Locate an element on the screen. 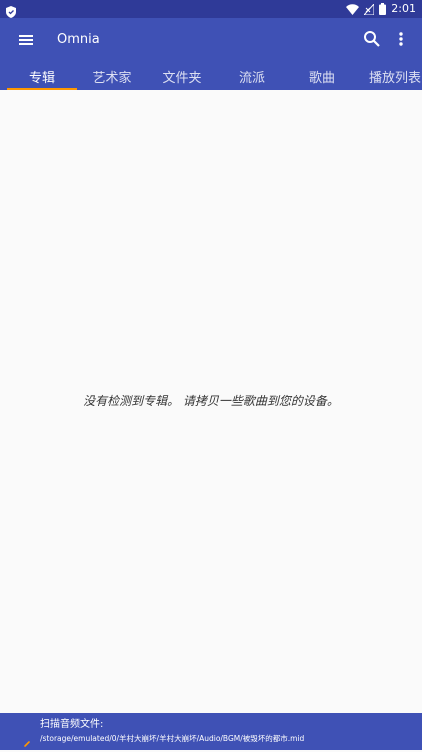 Image resolution: width=422 pixels, height=752 pixels. search-icon is located at coordinates (372, 39).